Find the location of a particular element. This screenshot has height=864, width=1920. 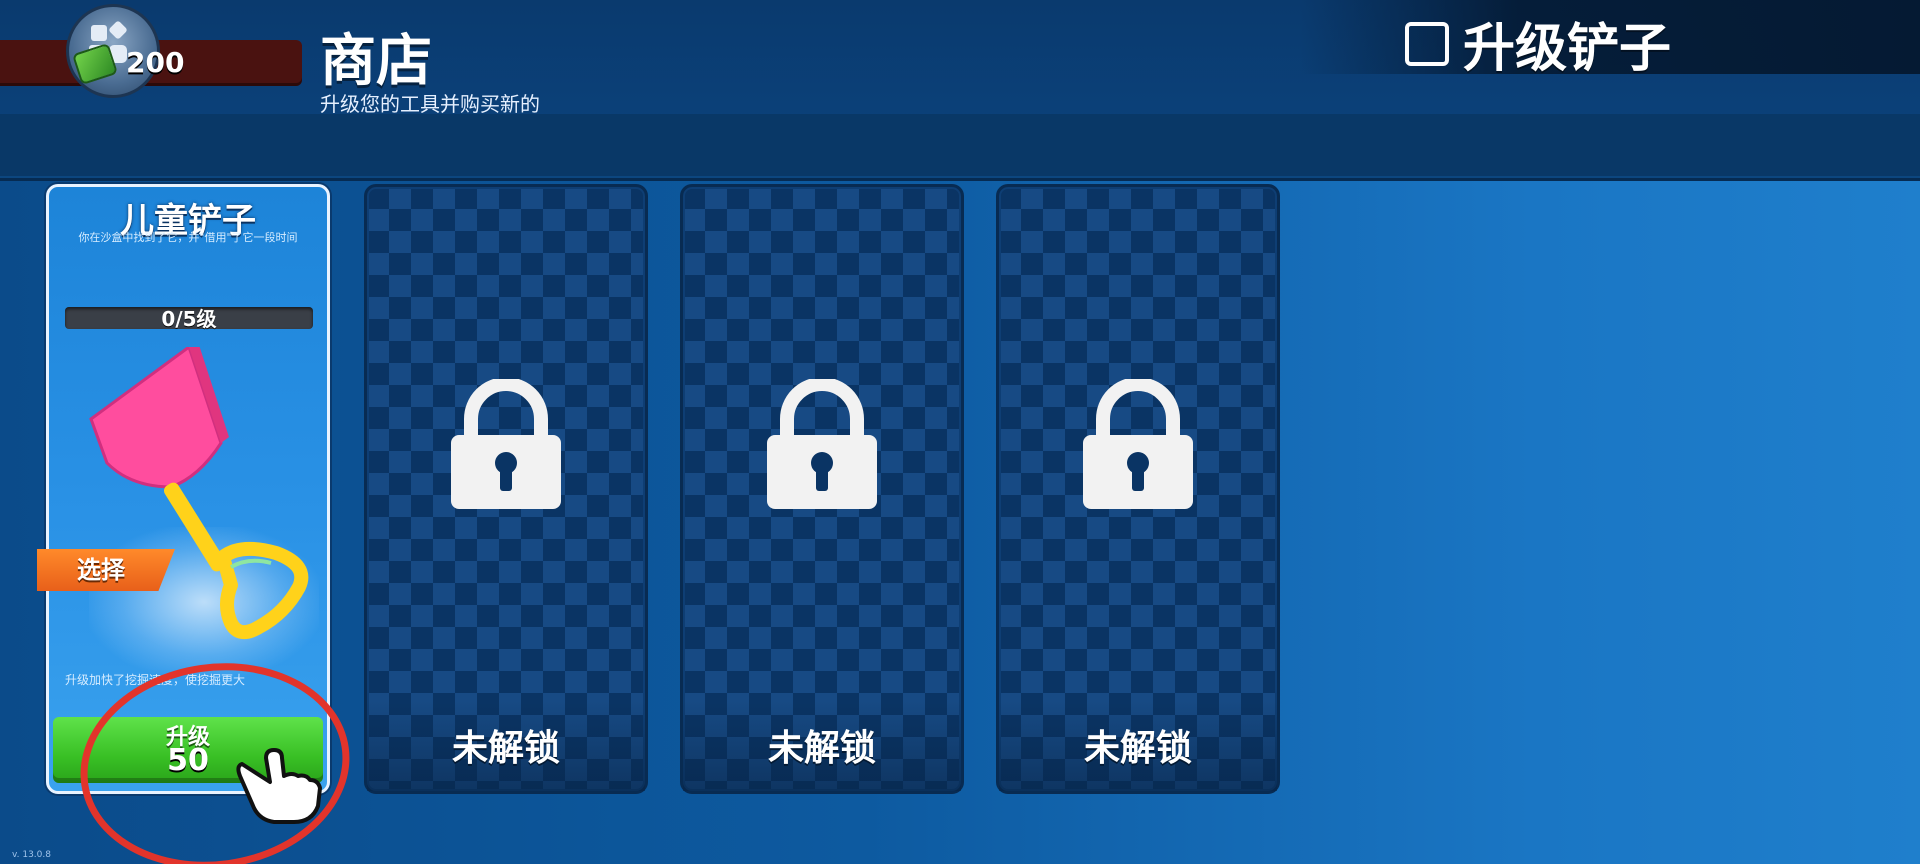

header-band is located at coordinates (960, 145).